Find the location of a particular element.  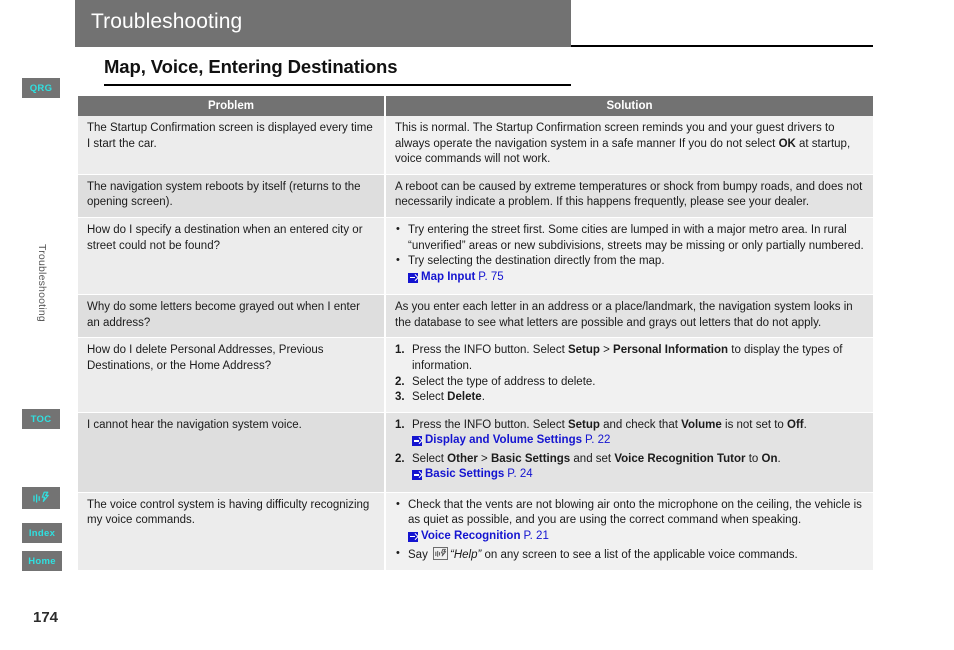

sidebar-tab-toc-label: TOC is located at coordinates (41, 419).